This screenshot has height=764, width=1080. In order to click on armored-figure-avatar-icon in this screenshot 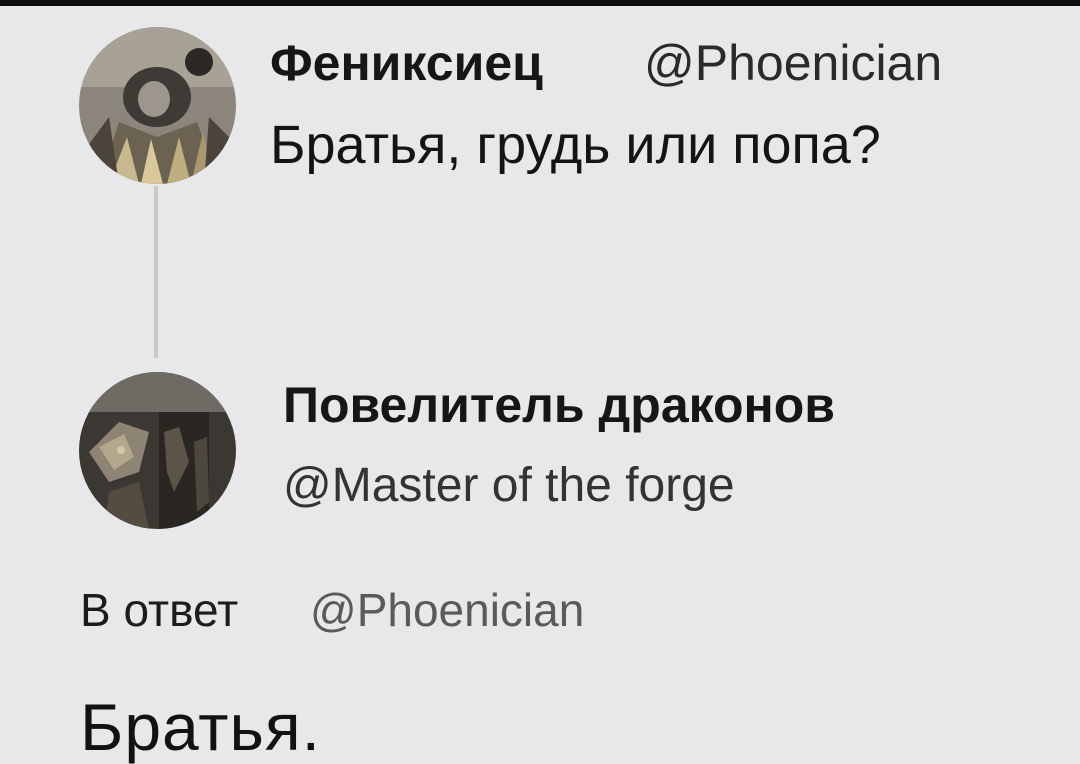, I will do `click(157, 105)`.